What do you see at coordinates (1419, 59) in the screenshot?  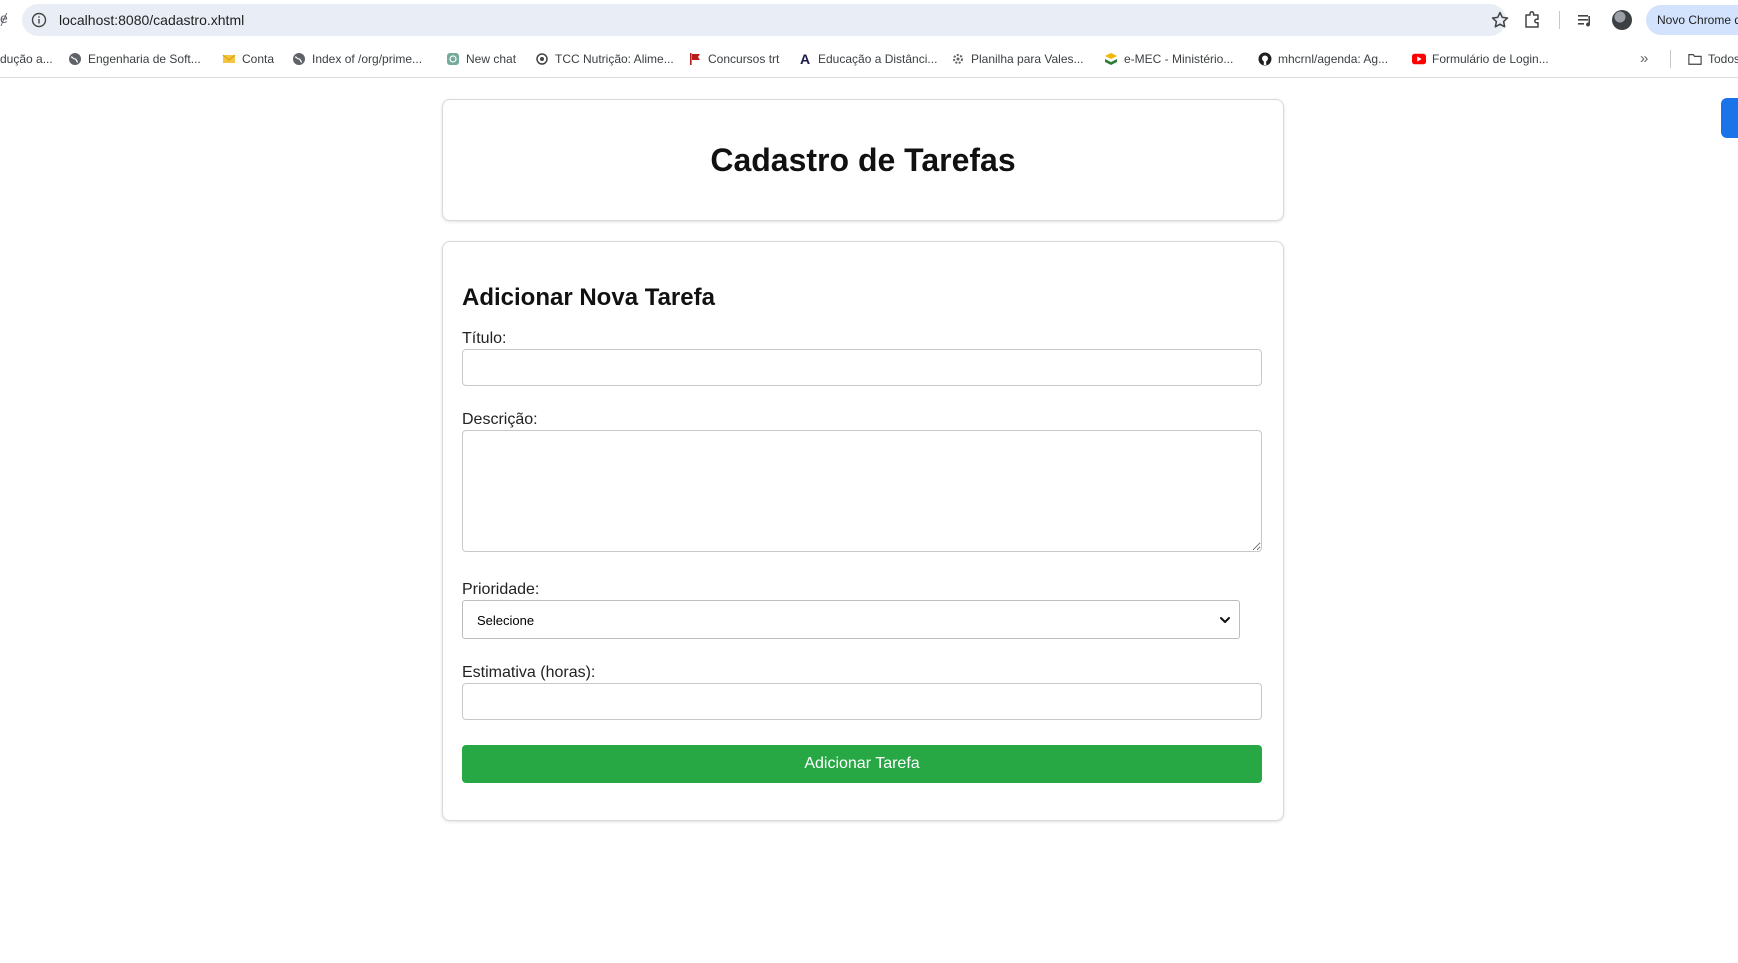 I see `youtube-icon` at bounding box center [1419, 59].